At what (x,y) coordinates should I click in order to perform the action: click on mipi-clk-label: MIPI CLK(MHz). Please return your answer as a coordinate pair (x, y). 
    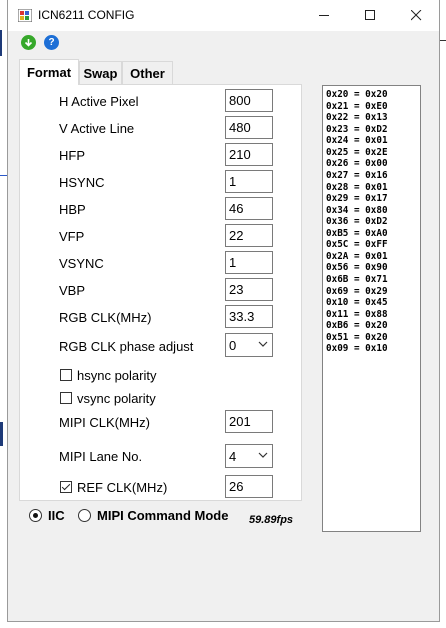
    Looking at the image, I should click on (104, 422).